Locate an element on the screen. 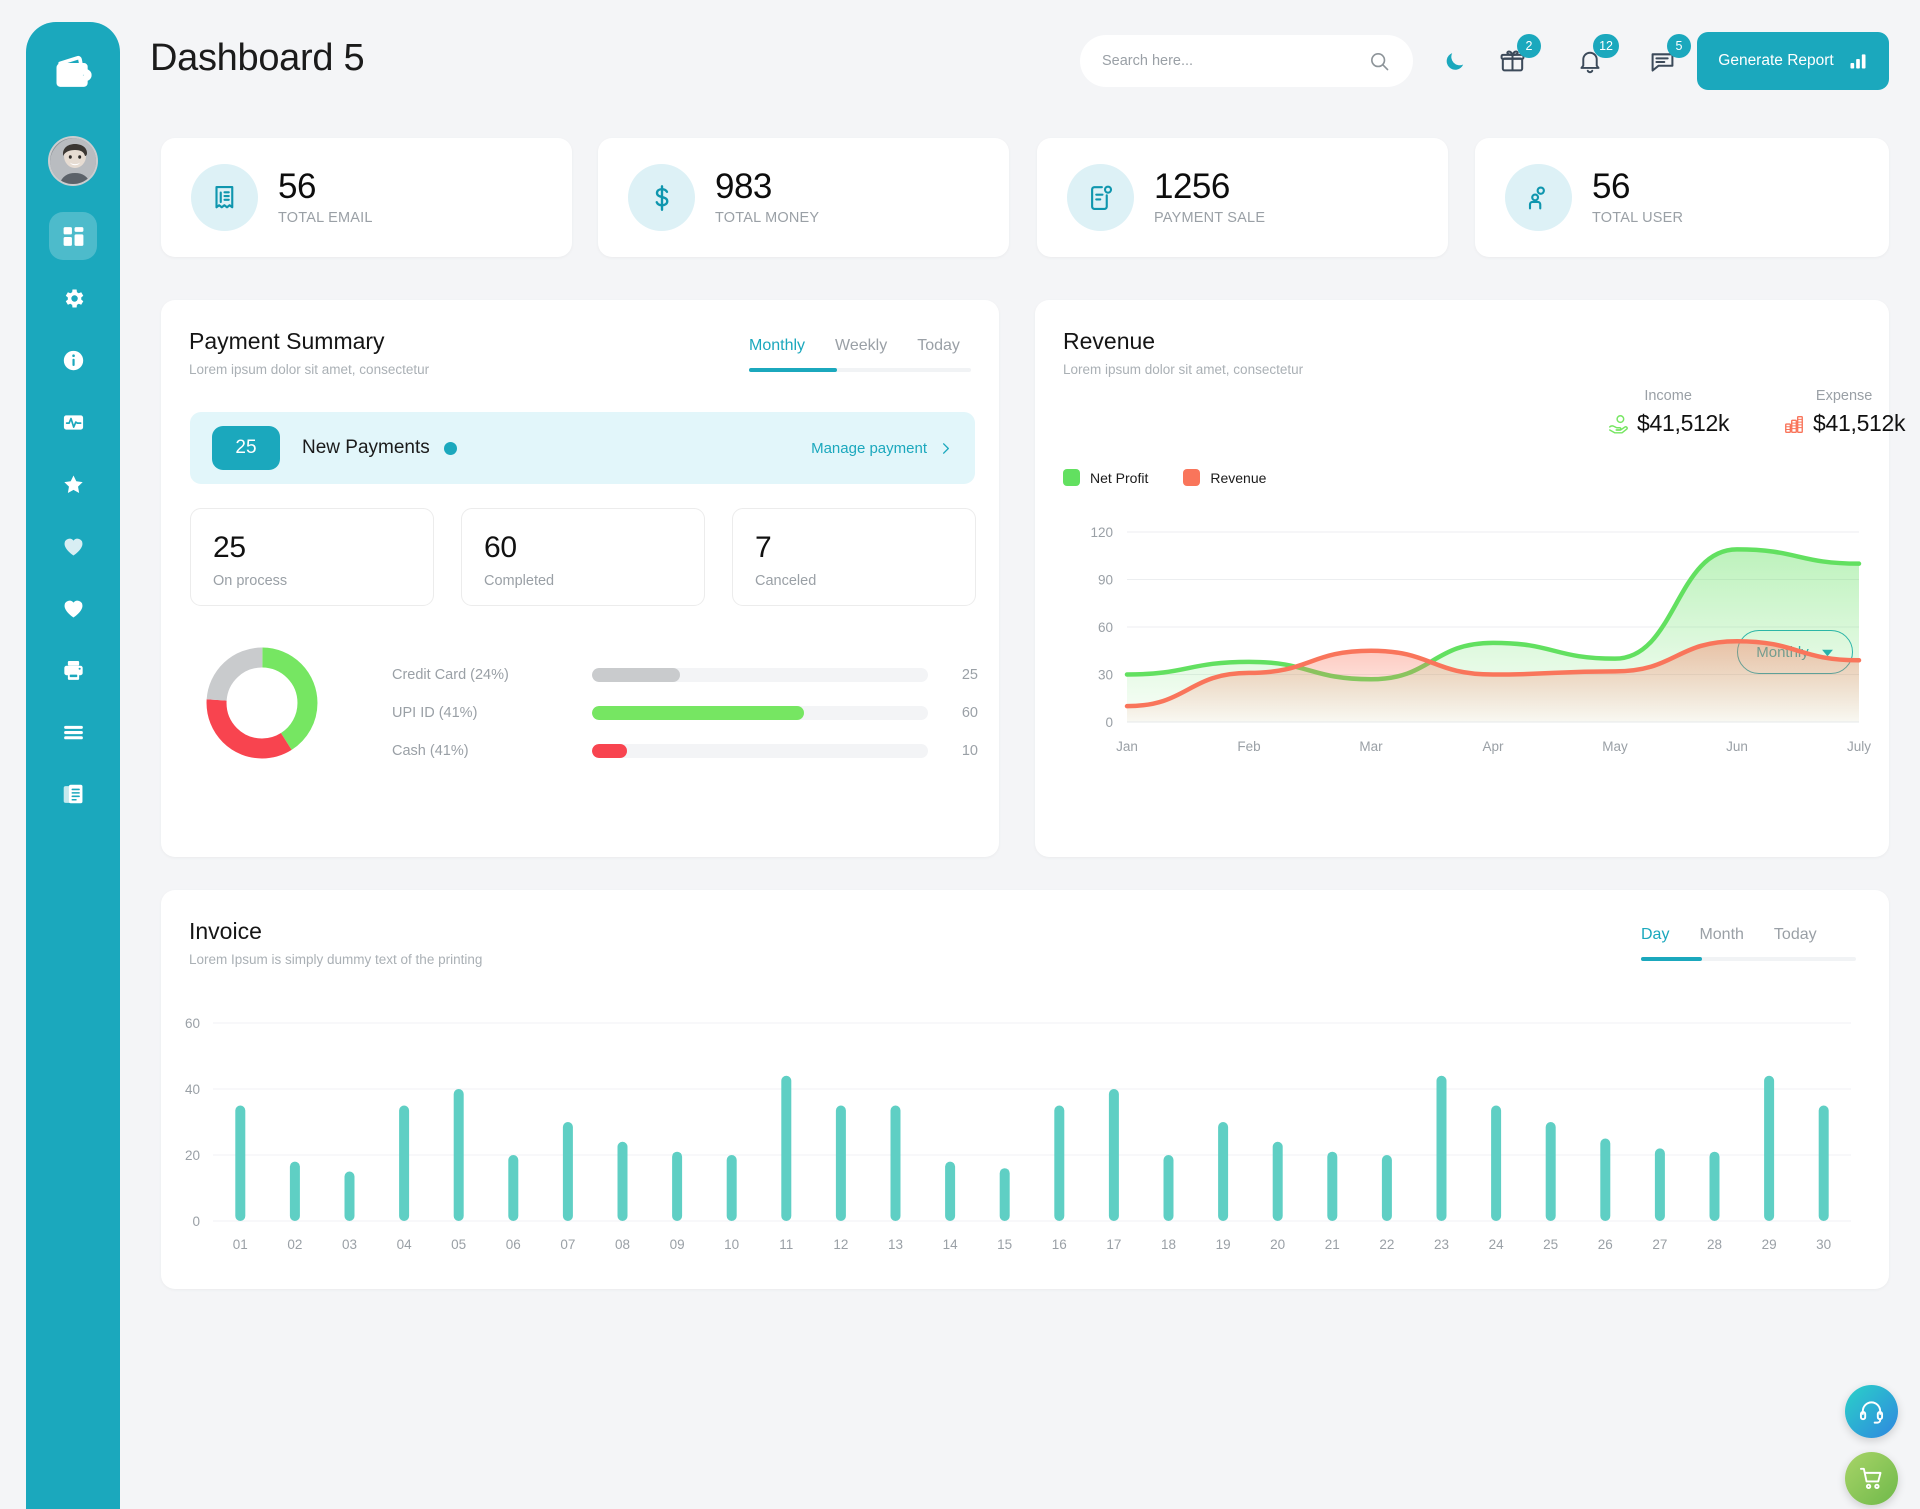  chevron-right-icon is located at coordinates (945, 448).